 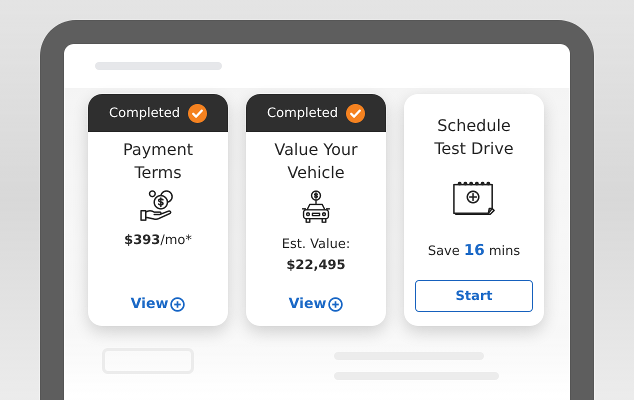 What do you see at coordinates (474, 296) in the screenshot?
I see `start-button: Start` at bounding box center [474, 296].